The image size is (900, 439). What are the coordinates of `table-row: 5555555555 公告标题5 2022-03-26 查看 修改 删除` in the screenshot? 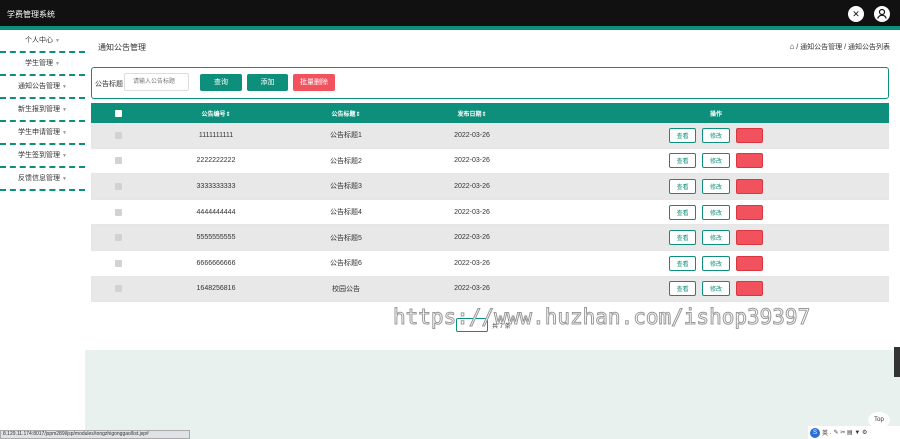 It's located at (490, 238).